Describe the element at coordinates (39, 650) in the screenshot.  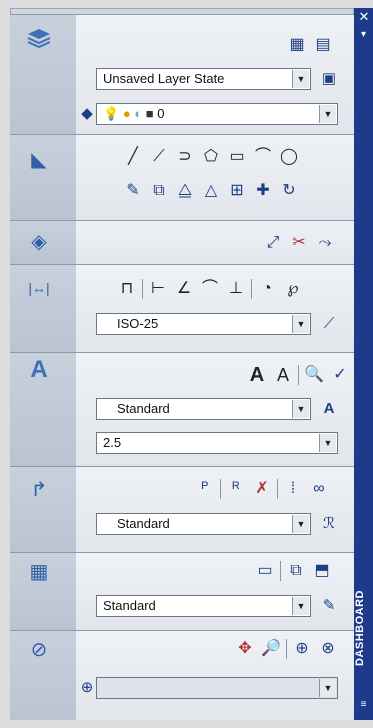
I see `navigation-icon: ⊘` at that location.